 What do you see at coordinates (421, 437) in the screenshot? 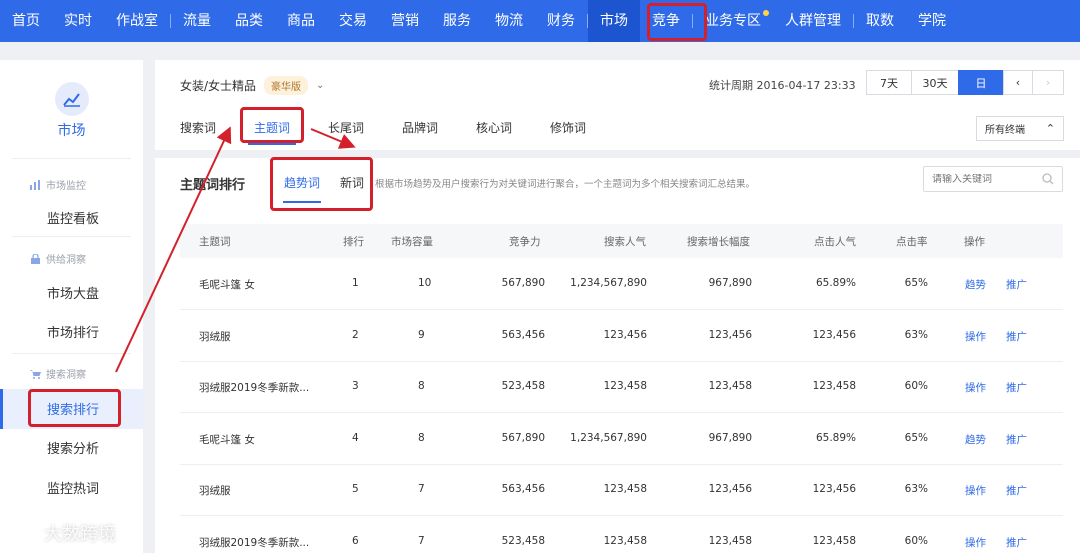
I see `cell-capacity: 8` at bounding box center [421, 437].